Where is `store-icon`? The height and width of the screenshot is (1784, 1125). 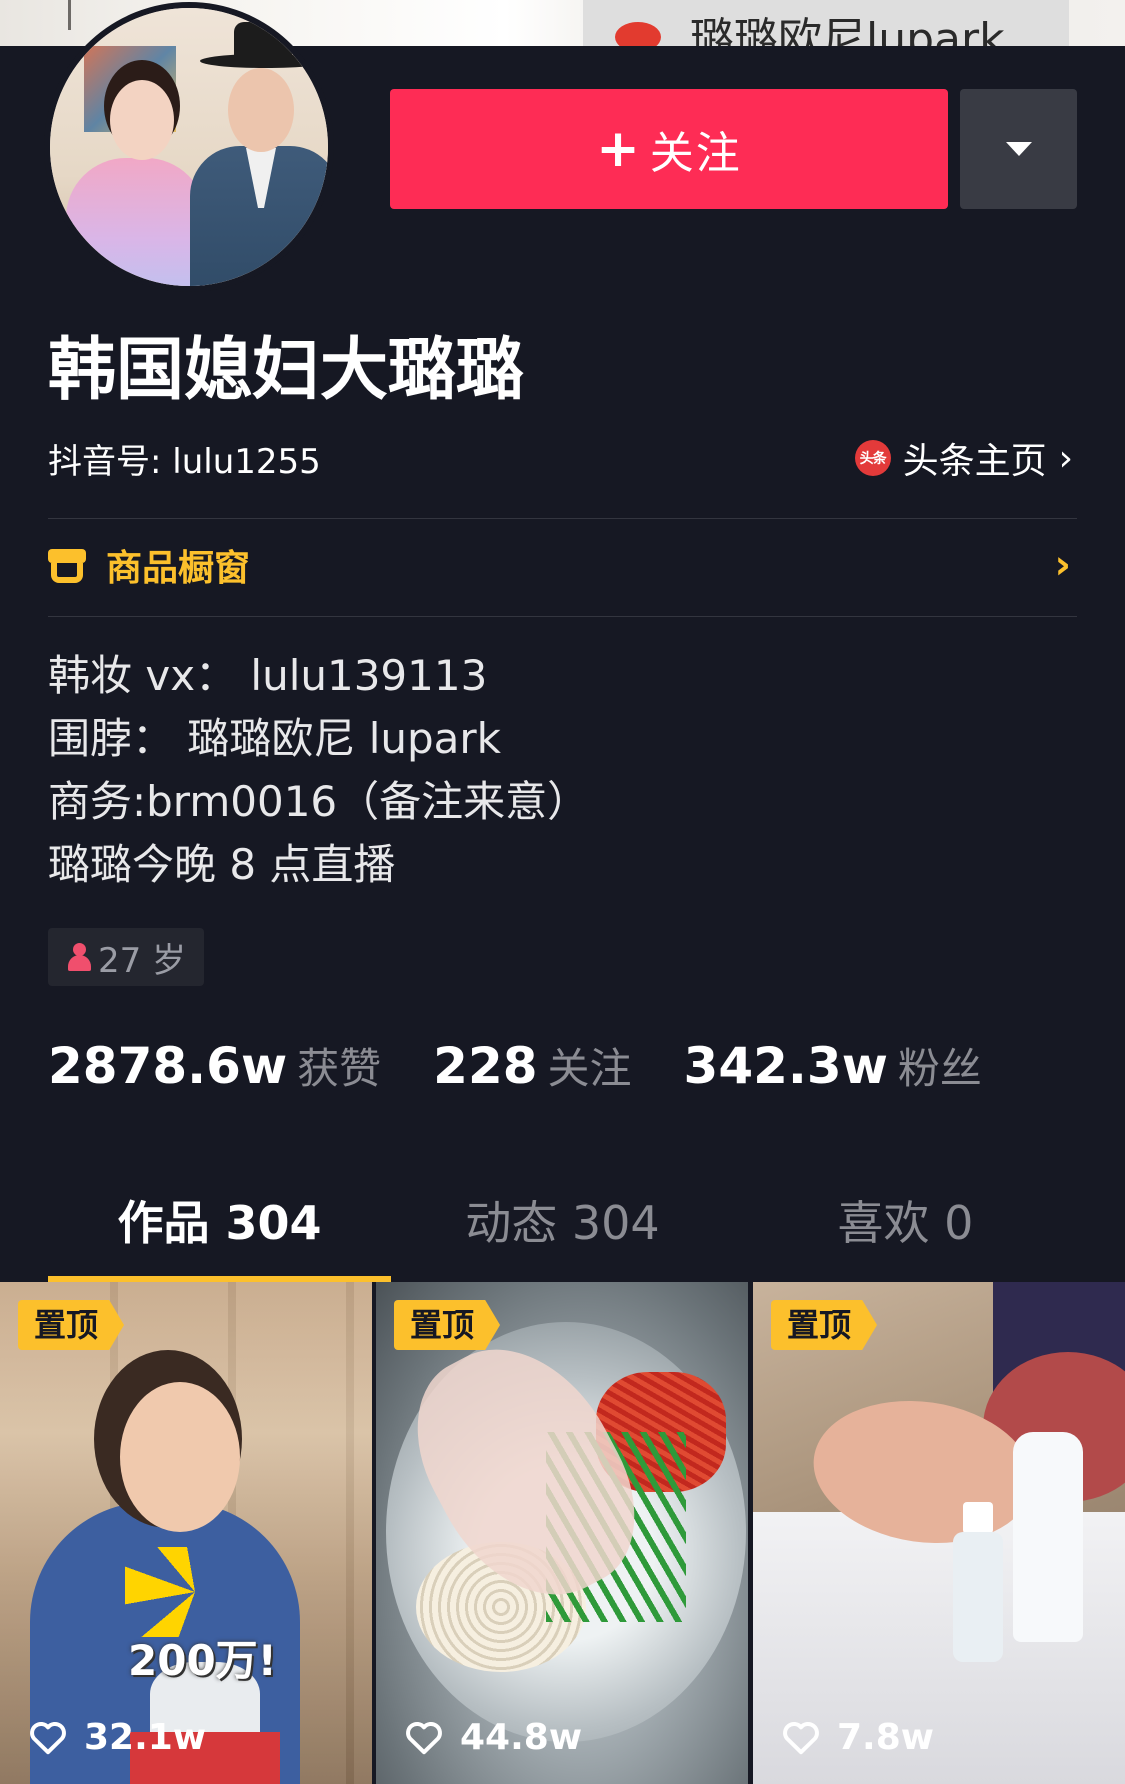 store-icon is located at coordinates (67, 565).